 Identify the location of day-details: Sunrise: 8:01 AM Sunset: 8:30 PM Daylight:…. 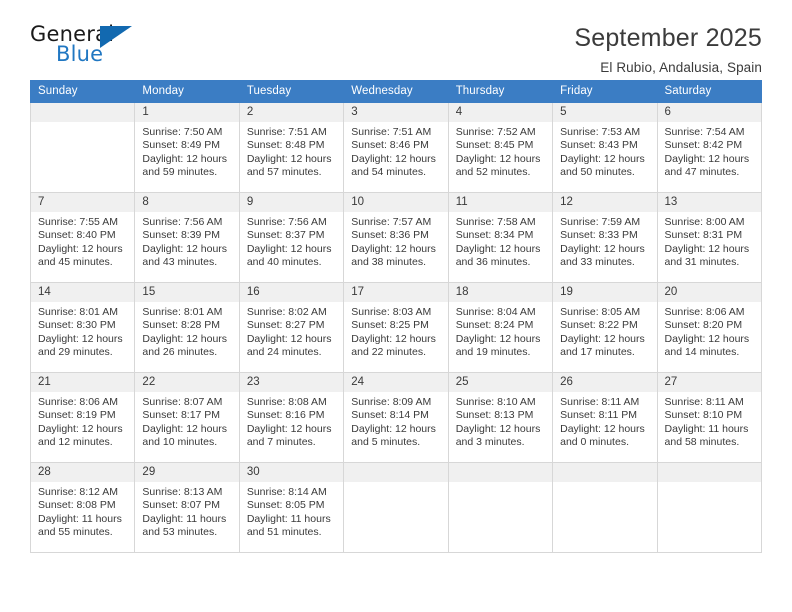
(82, 331).